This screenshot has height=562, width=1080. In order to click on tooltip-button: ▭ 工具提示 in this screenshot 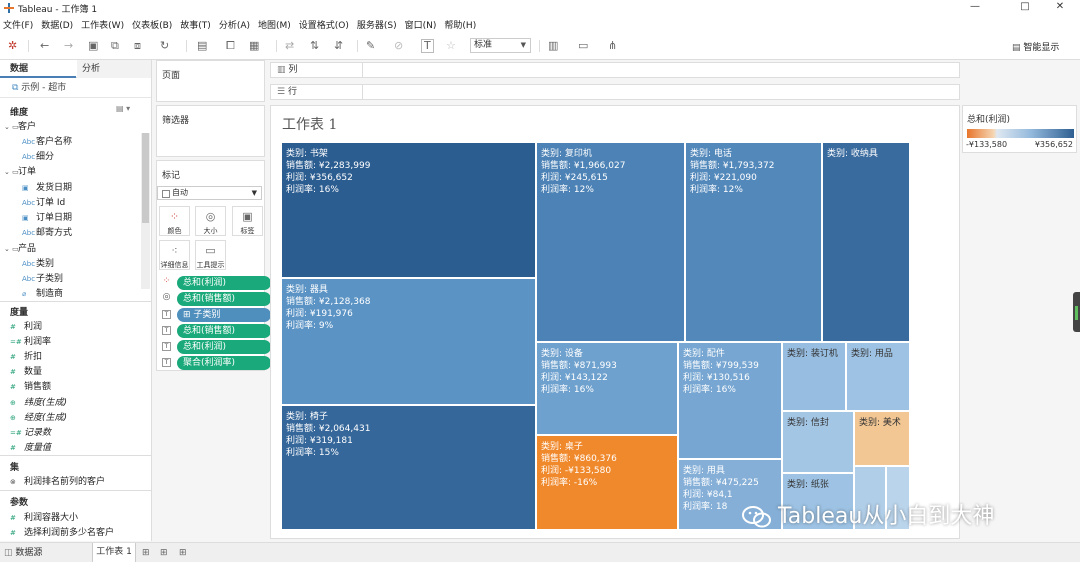, I will do `click(210, 255)`.